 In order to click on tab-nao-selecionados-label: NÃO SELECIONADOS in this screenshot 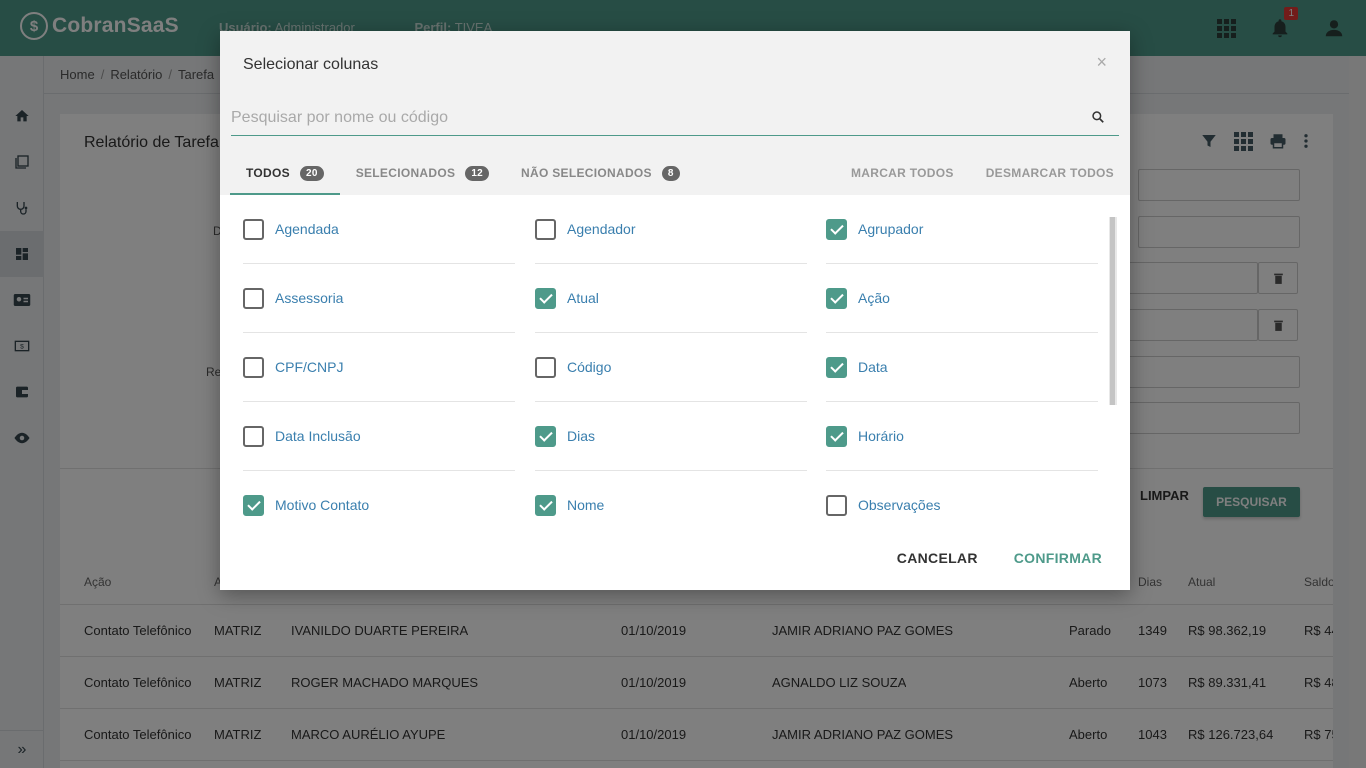, I will do `click(586, 173)`.